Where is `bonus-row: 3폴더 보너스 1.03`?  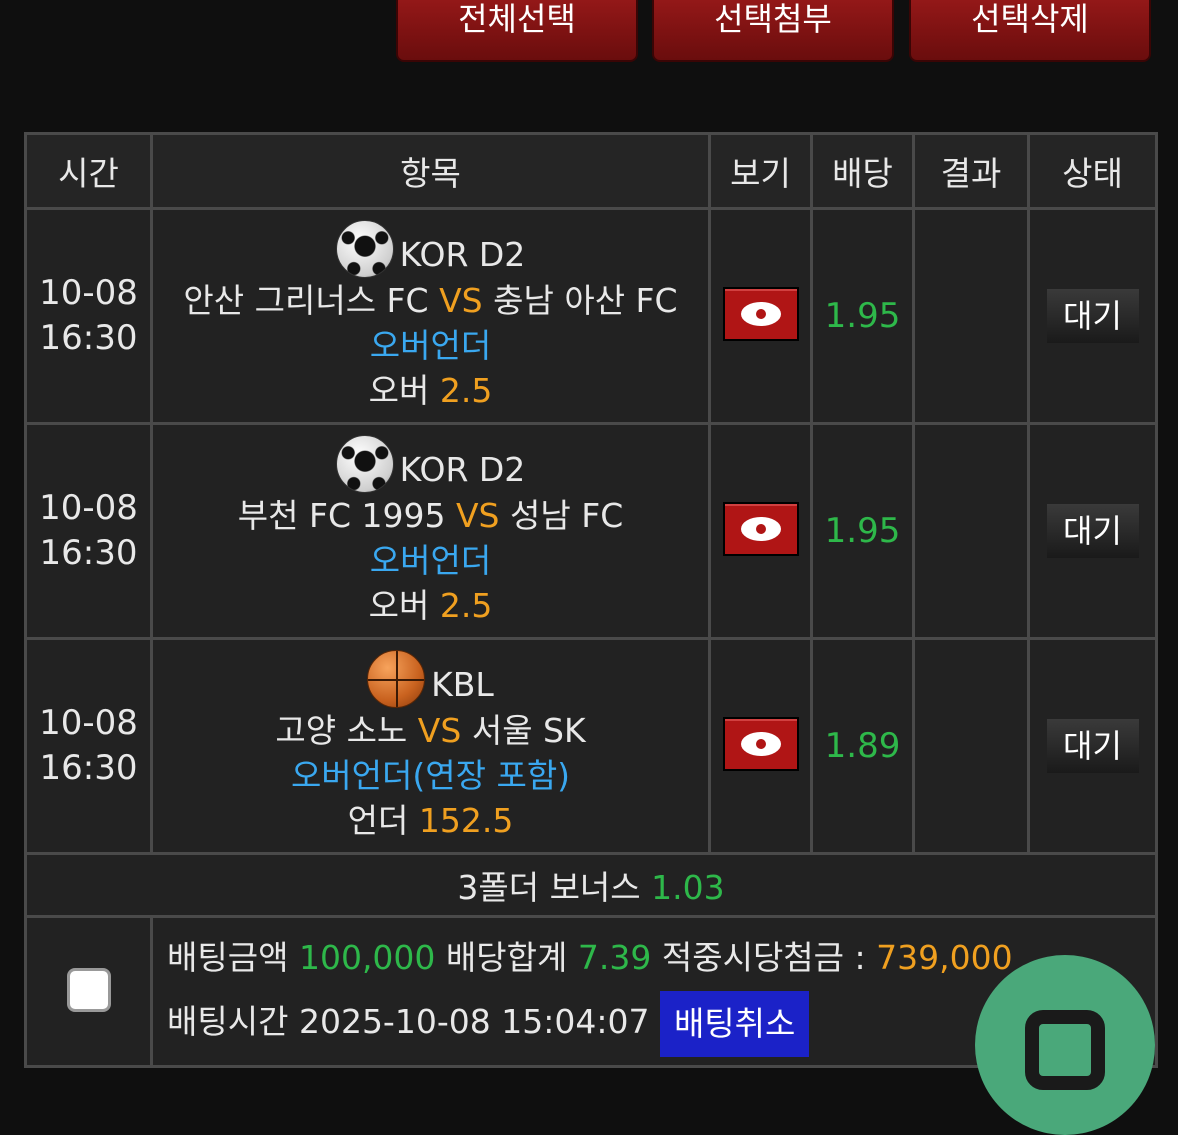
bonus-row: 3폴더 보너스 1.03 is located at coordinates (591, 885).